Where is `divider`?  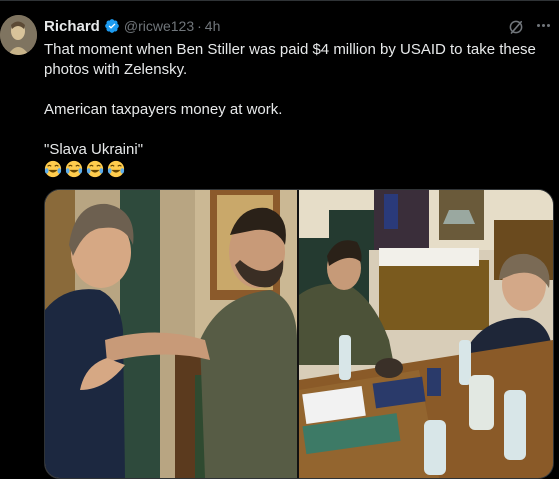 divider is located at coordinates (279, 0).